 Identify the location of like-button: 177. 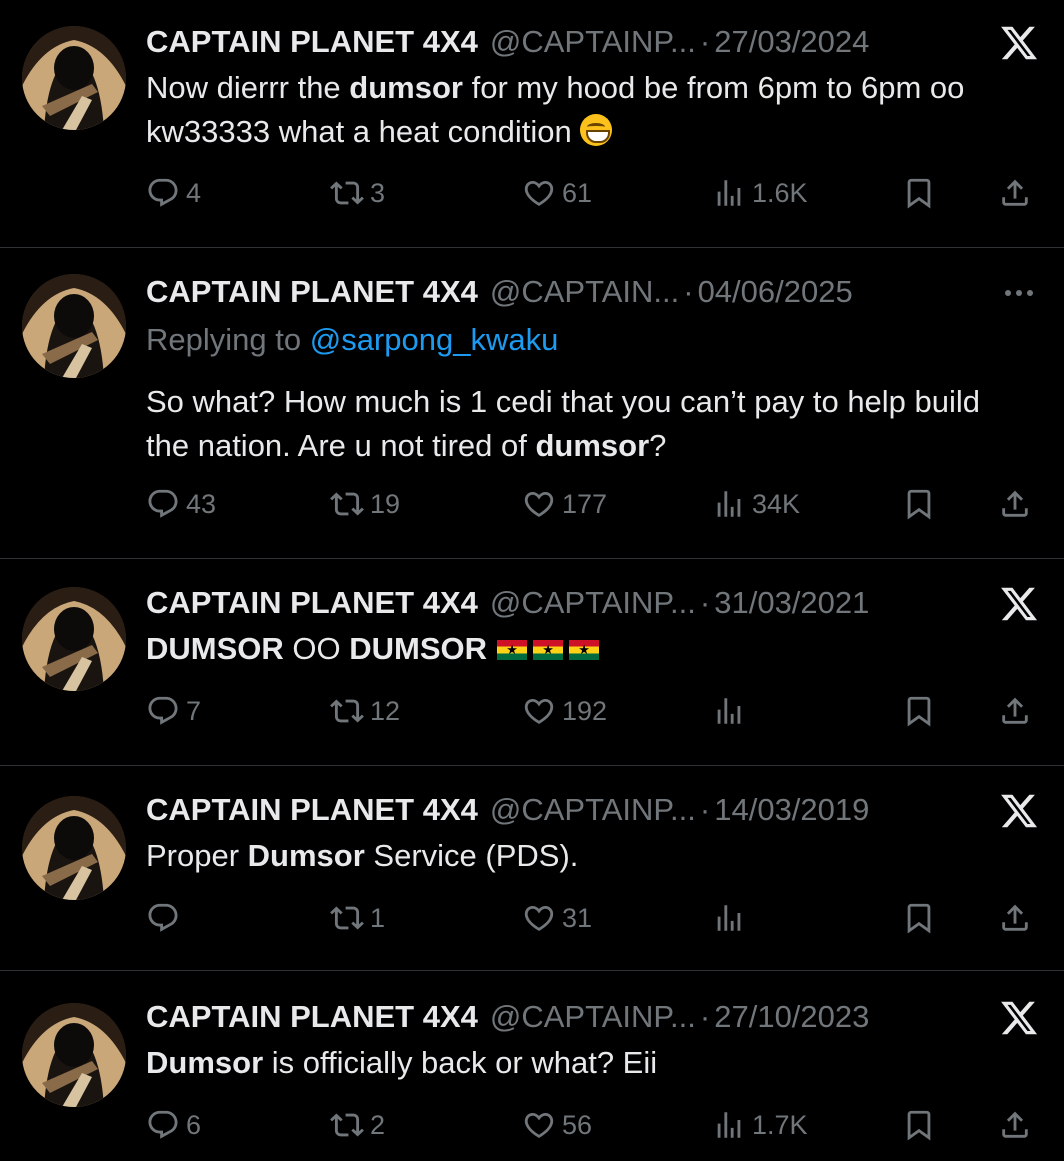
(564, 504).